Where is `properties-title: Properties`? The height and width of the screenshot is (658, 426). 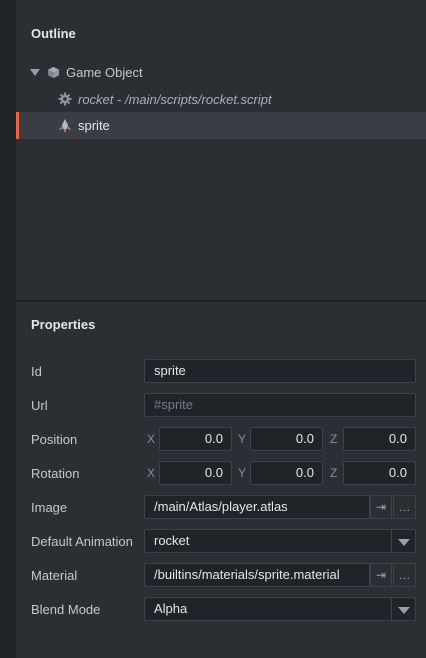 properties-title: Properties is located at coordinates (63, 324).